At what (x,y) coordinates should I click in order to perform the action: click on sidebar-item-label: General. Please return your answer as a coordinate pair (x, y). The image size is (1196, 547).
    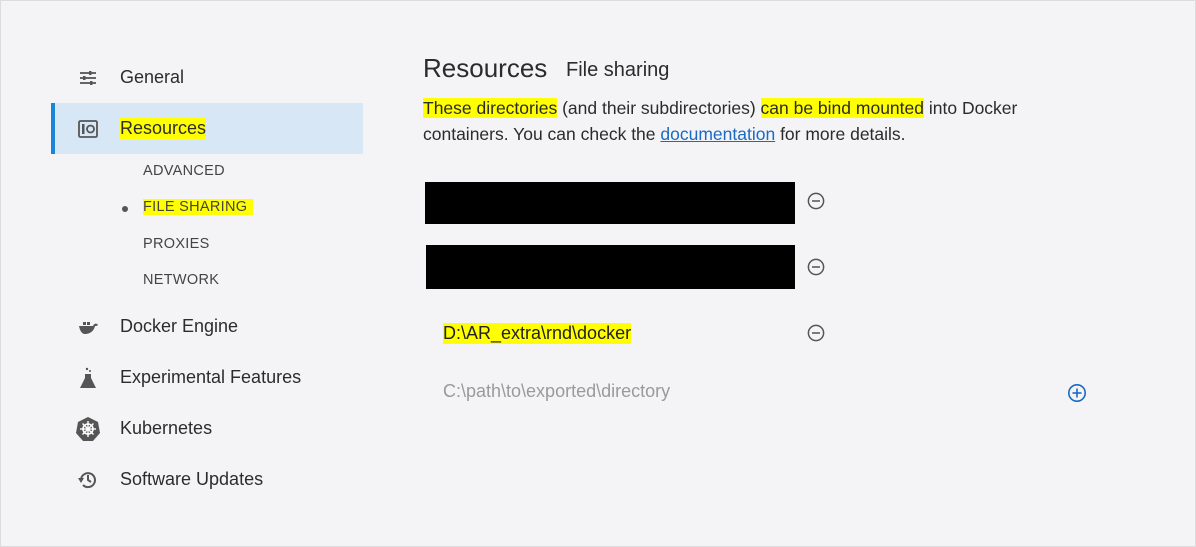
    Looking at the image, I should click on (152, 77).